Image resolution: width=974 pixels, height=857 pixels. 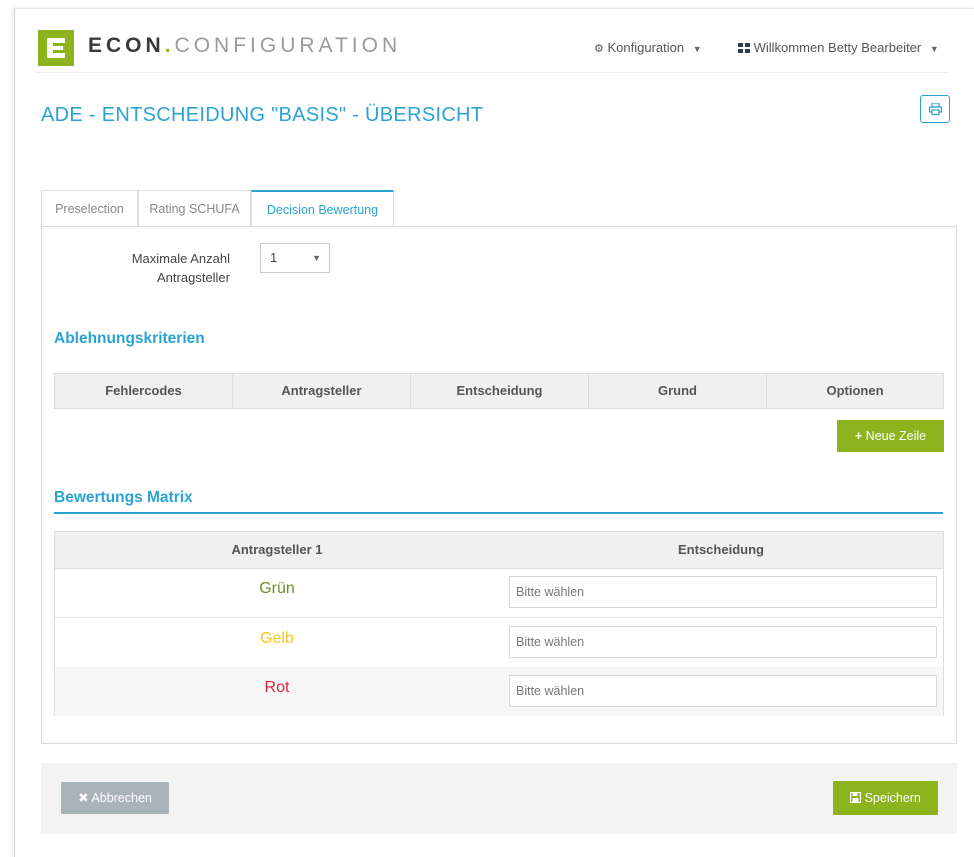 I want to click on form-footer, so click(x=499, y=798).